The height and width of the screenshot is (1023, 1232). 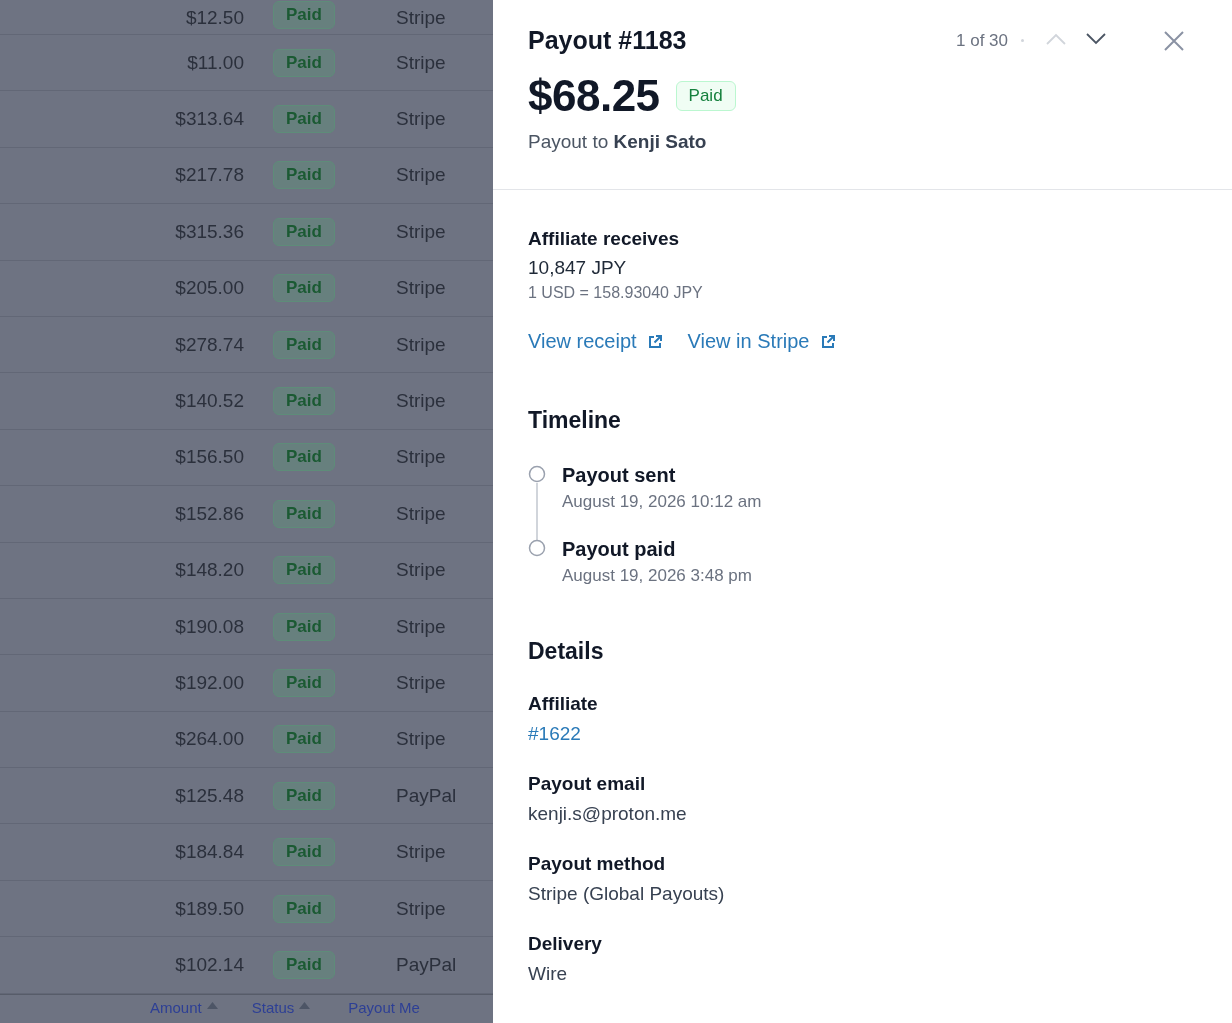 I want to click on section-heading: Details, so click(x=566, y=651).